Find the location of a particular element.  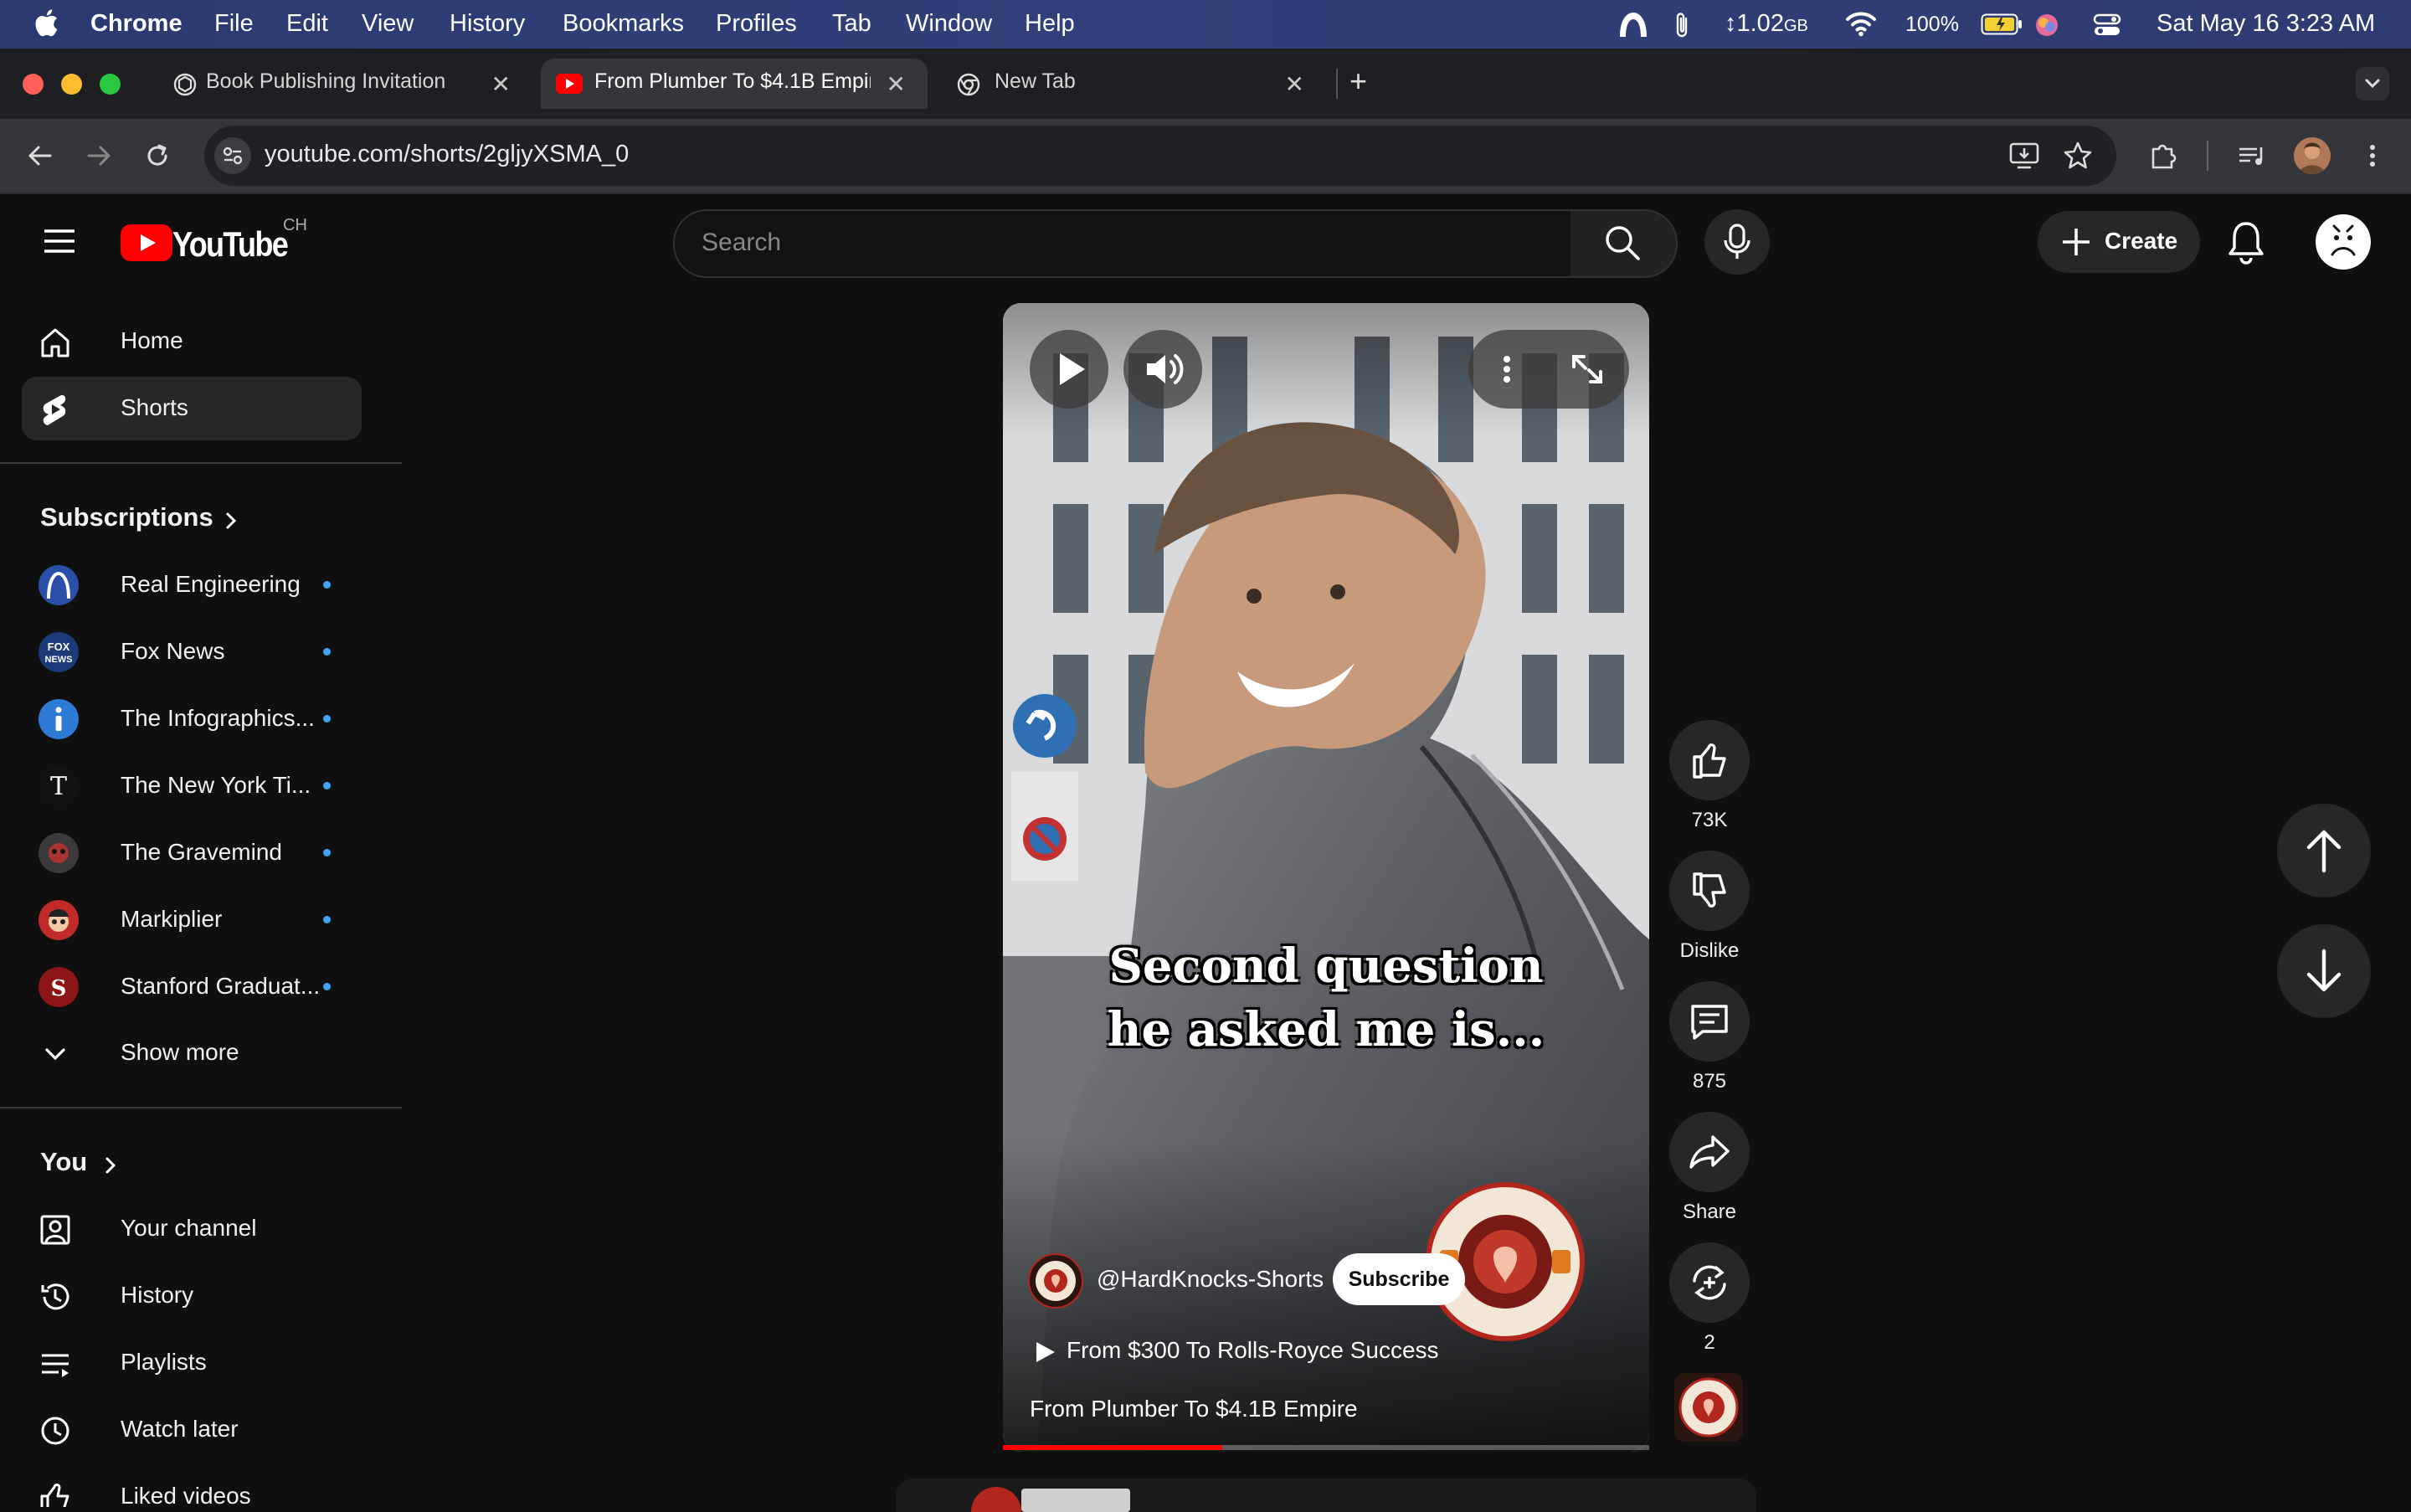

menu-history: History is located at coordinates (487, 24).